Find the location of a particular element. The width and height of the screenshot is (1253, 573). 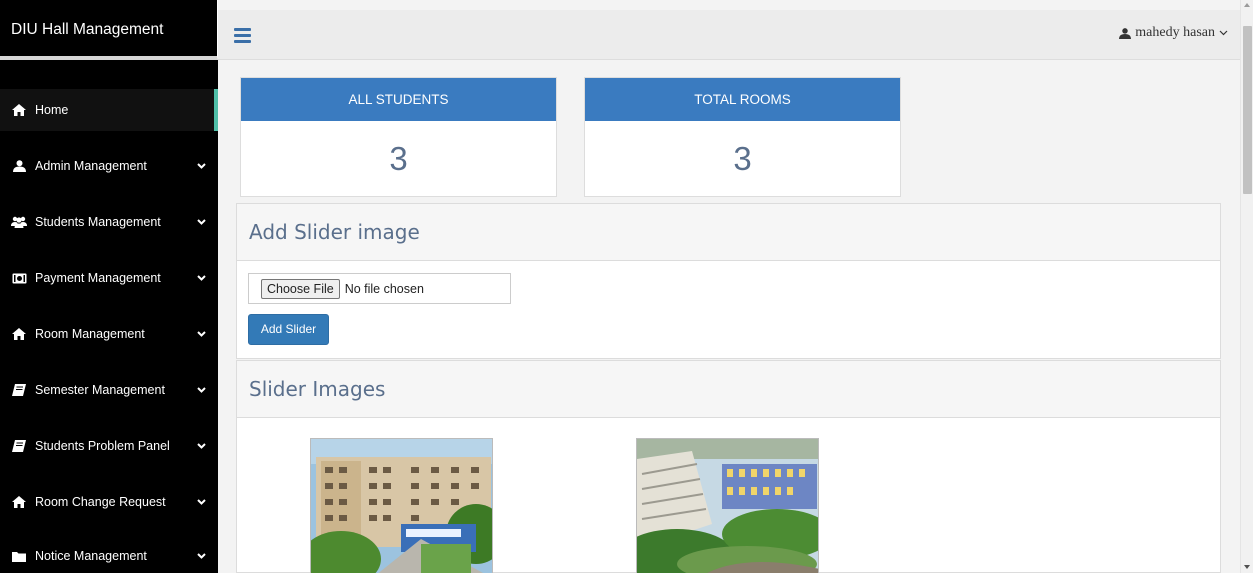

file-input: Choose File No file chosen is located at coordinates (379, 288).